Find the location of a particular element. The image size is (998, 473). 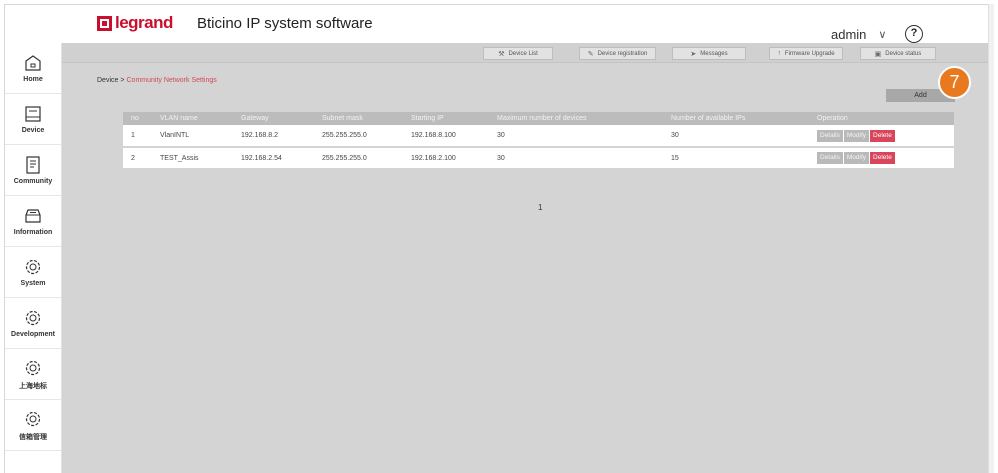

device-status-button: ▣ Device status is located at coordinates (898, 53).